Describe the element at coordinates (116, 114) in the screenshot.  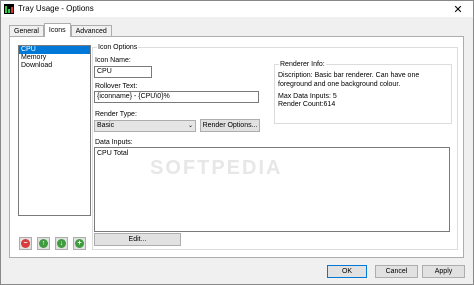
I see `render-type-label: Render Type:` at that location.